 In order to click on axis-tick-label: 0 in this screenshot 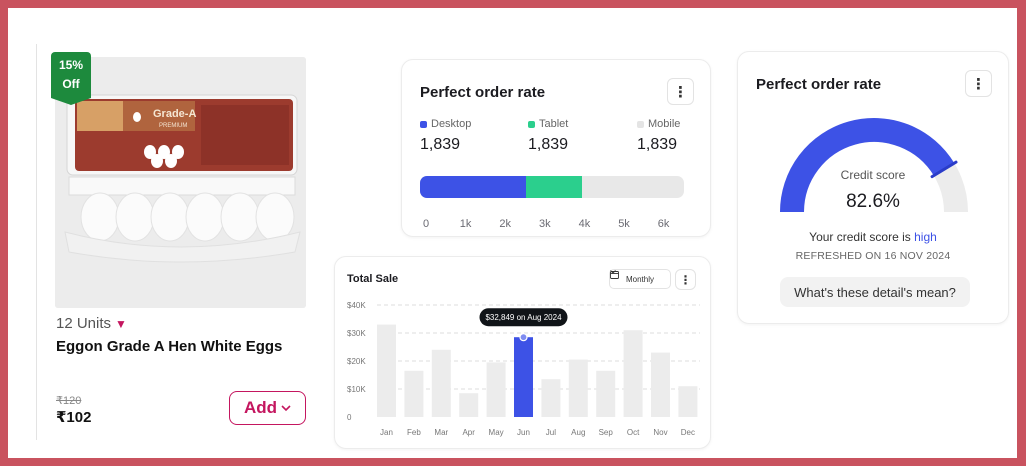, I will do `click(426, 224)`.